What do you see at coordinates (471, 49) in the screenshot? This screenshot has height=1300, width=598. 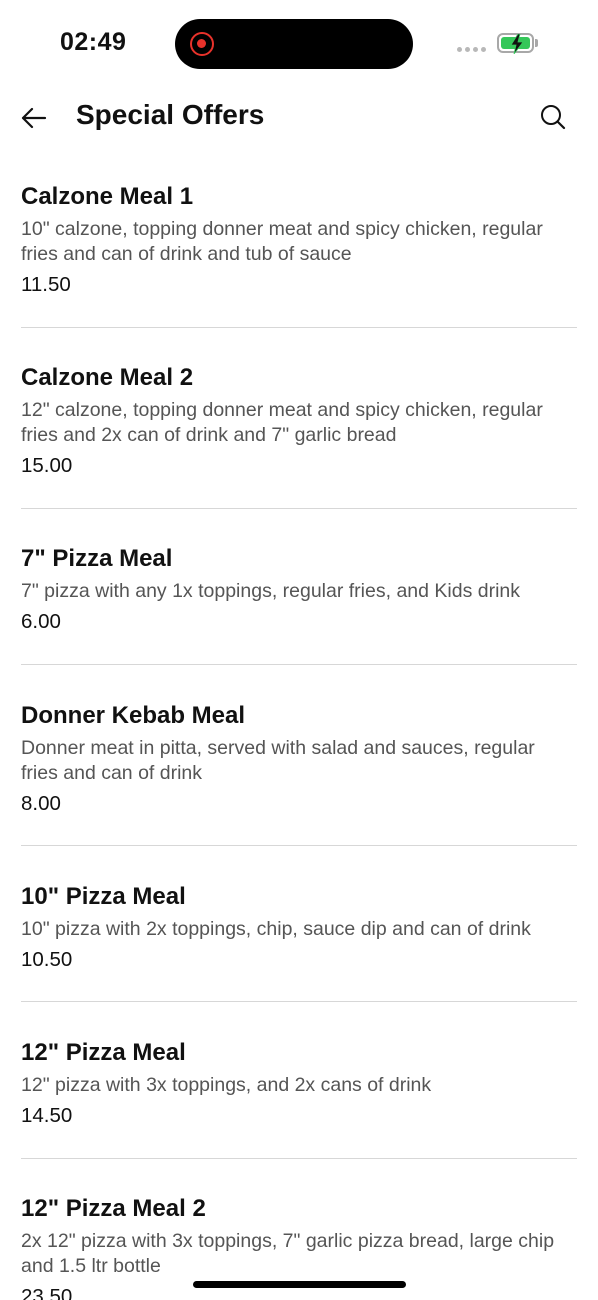 I see `signal-icon` at bounding box center [471, 49].